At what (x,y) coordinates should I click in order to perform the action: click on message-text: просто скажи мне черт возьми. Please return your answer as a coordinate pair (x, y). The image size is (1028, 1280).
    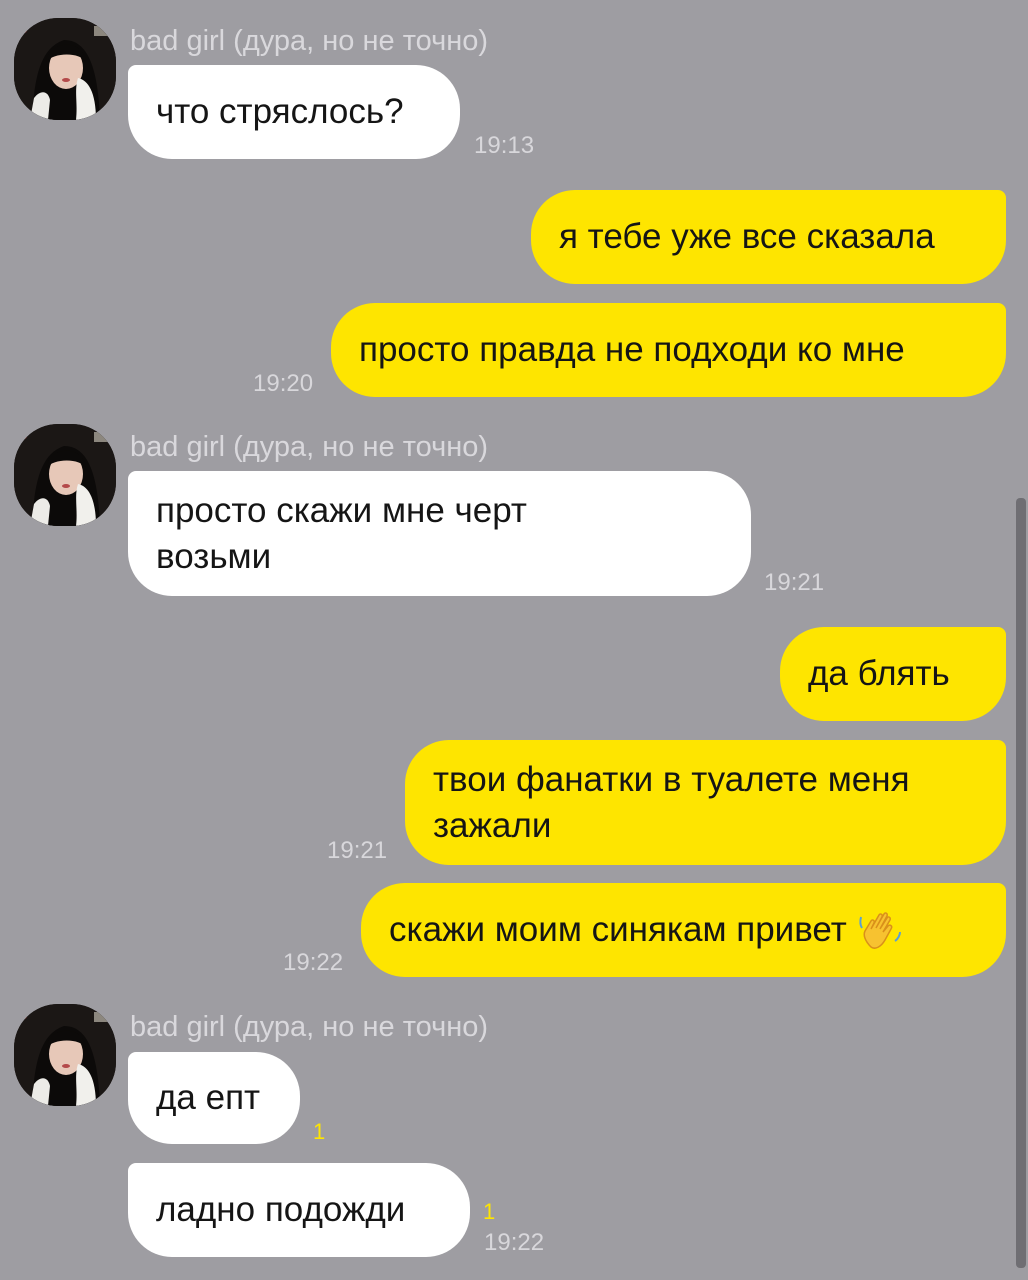
    Looking at the image, I should click on (341, 533).